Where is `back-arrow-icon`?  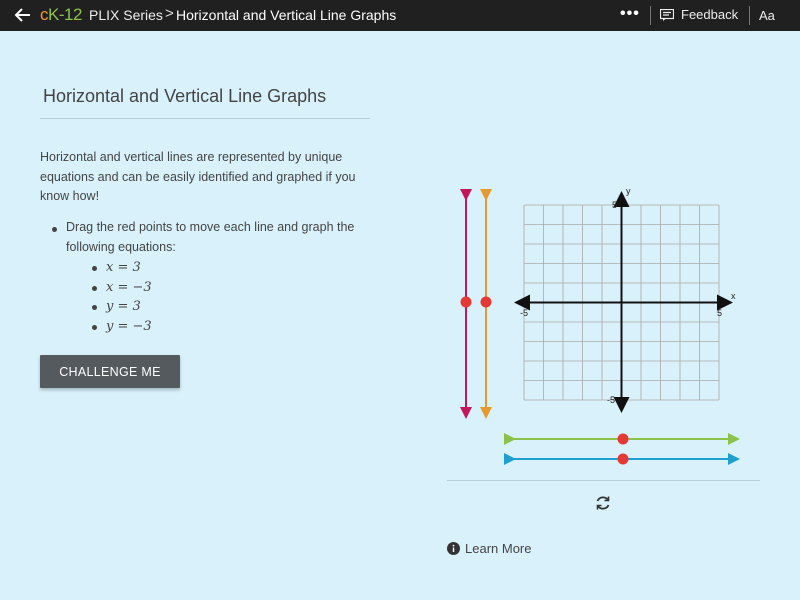 back-arrow-icon is located at coordinates (23, 15).